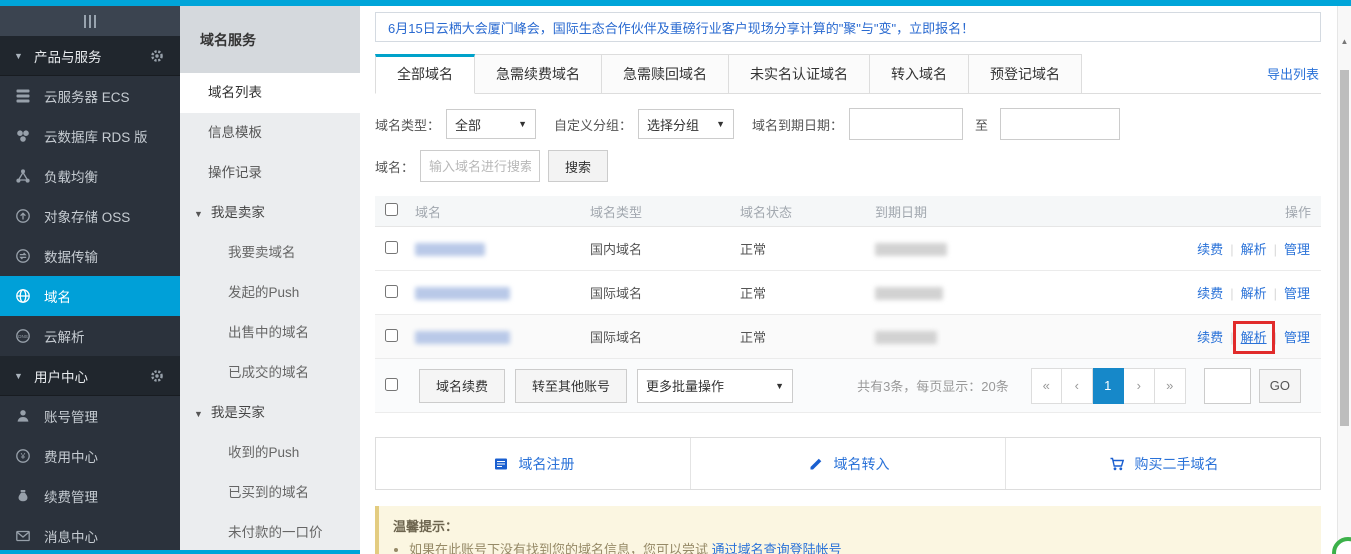 The width and height of the screenshot is (1351, 554). Describe the element at coordinates (480, 166) in the screenshot. I see `domain-search-input` at that location.